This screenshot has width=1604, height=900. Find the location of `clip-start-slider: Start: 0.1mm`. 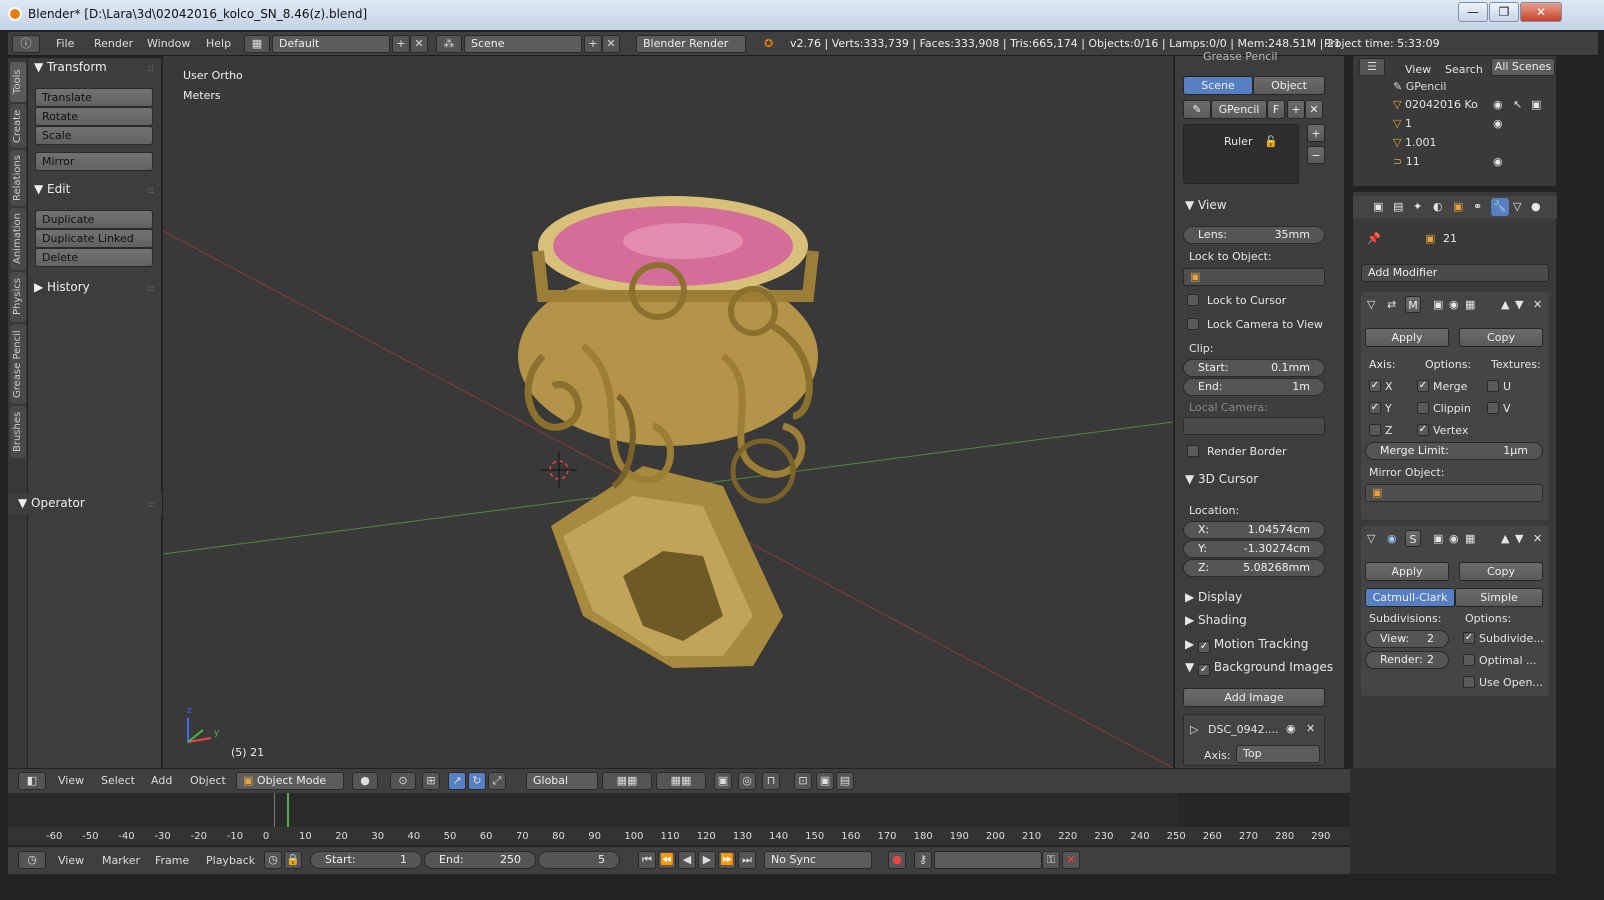

clip-start-slider: Start: 0.1mm is located at coordinates (1254, 368).